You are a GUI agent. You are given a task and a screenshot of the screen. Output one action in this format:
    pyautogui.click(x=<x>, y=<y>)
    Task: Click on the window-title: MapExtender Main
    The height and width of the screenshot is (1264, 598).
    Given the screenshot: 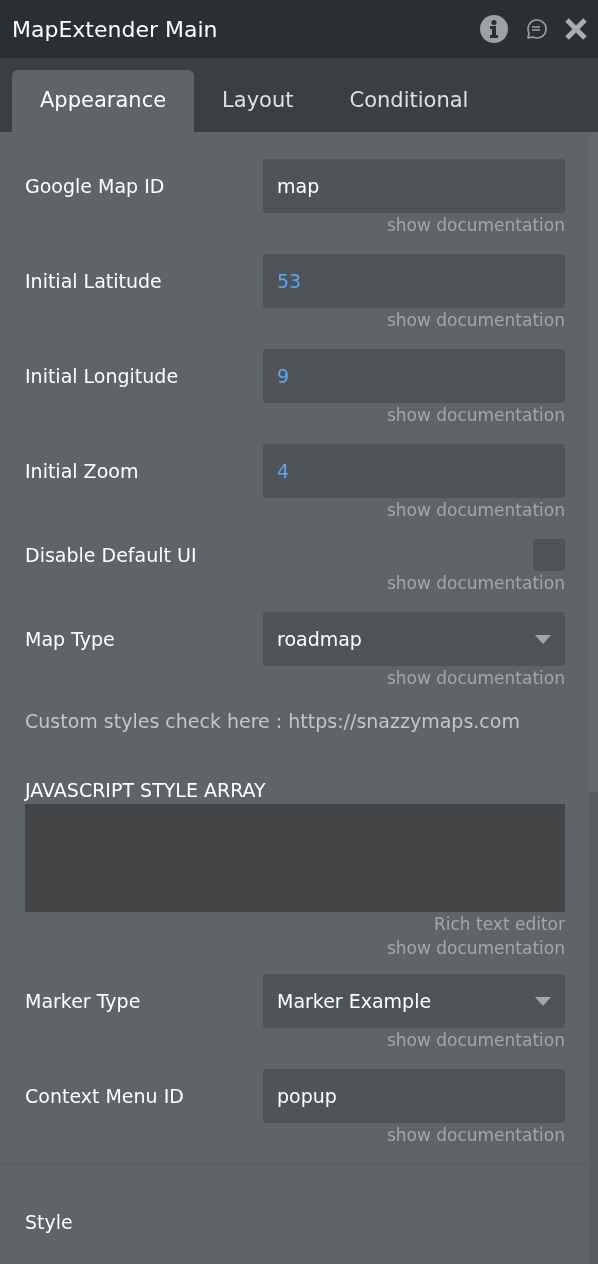 What is the action you would take?
    pyautogui.click(x=115, y=29)
    